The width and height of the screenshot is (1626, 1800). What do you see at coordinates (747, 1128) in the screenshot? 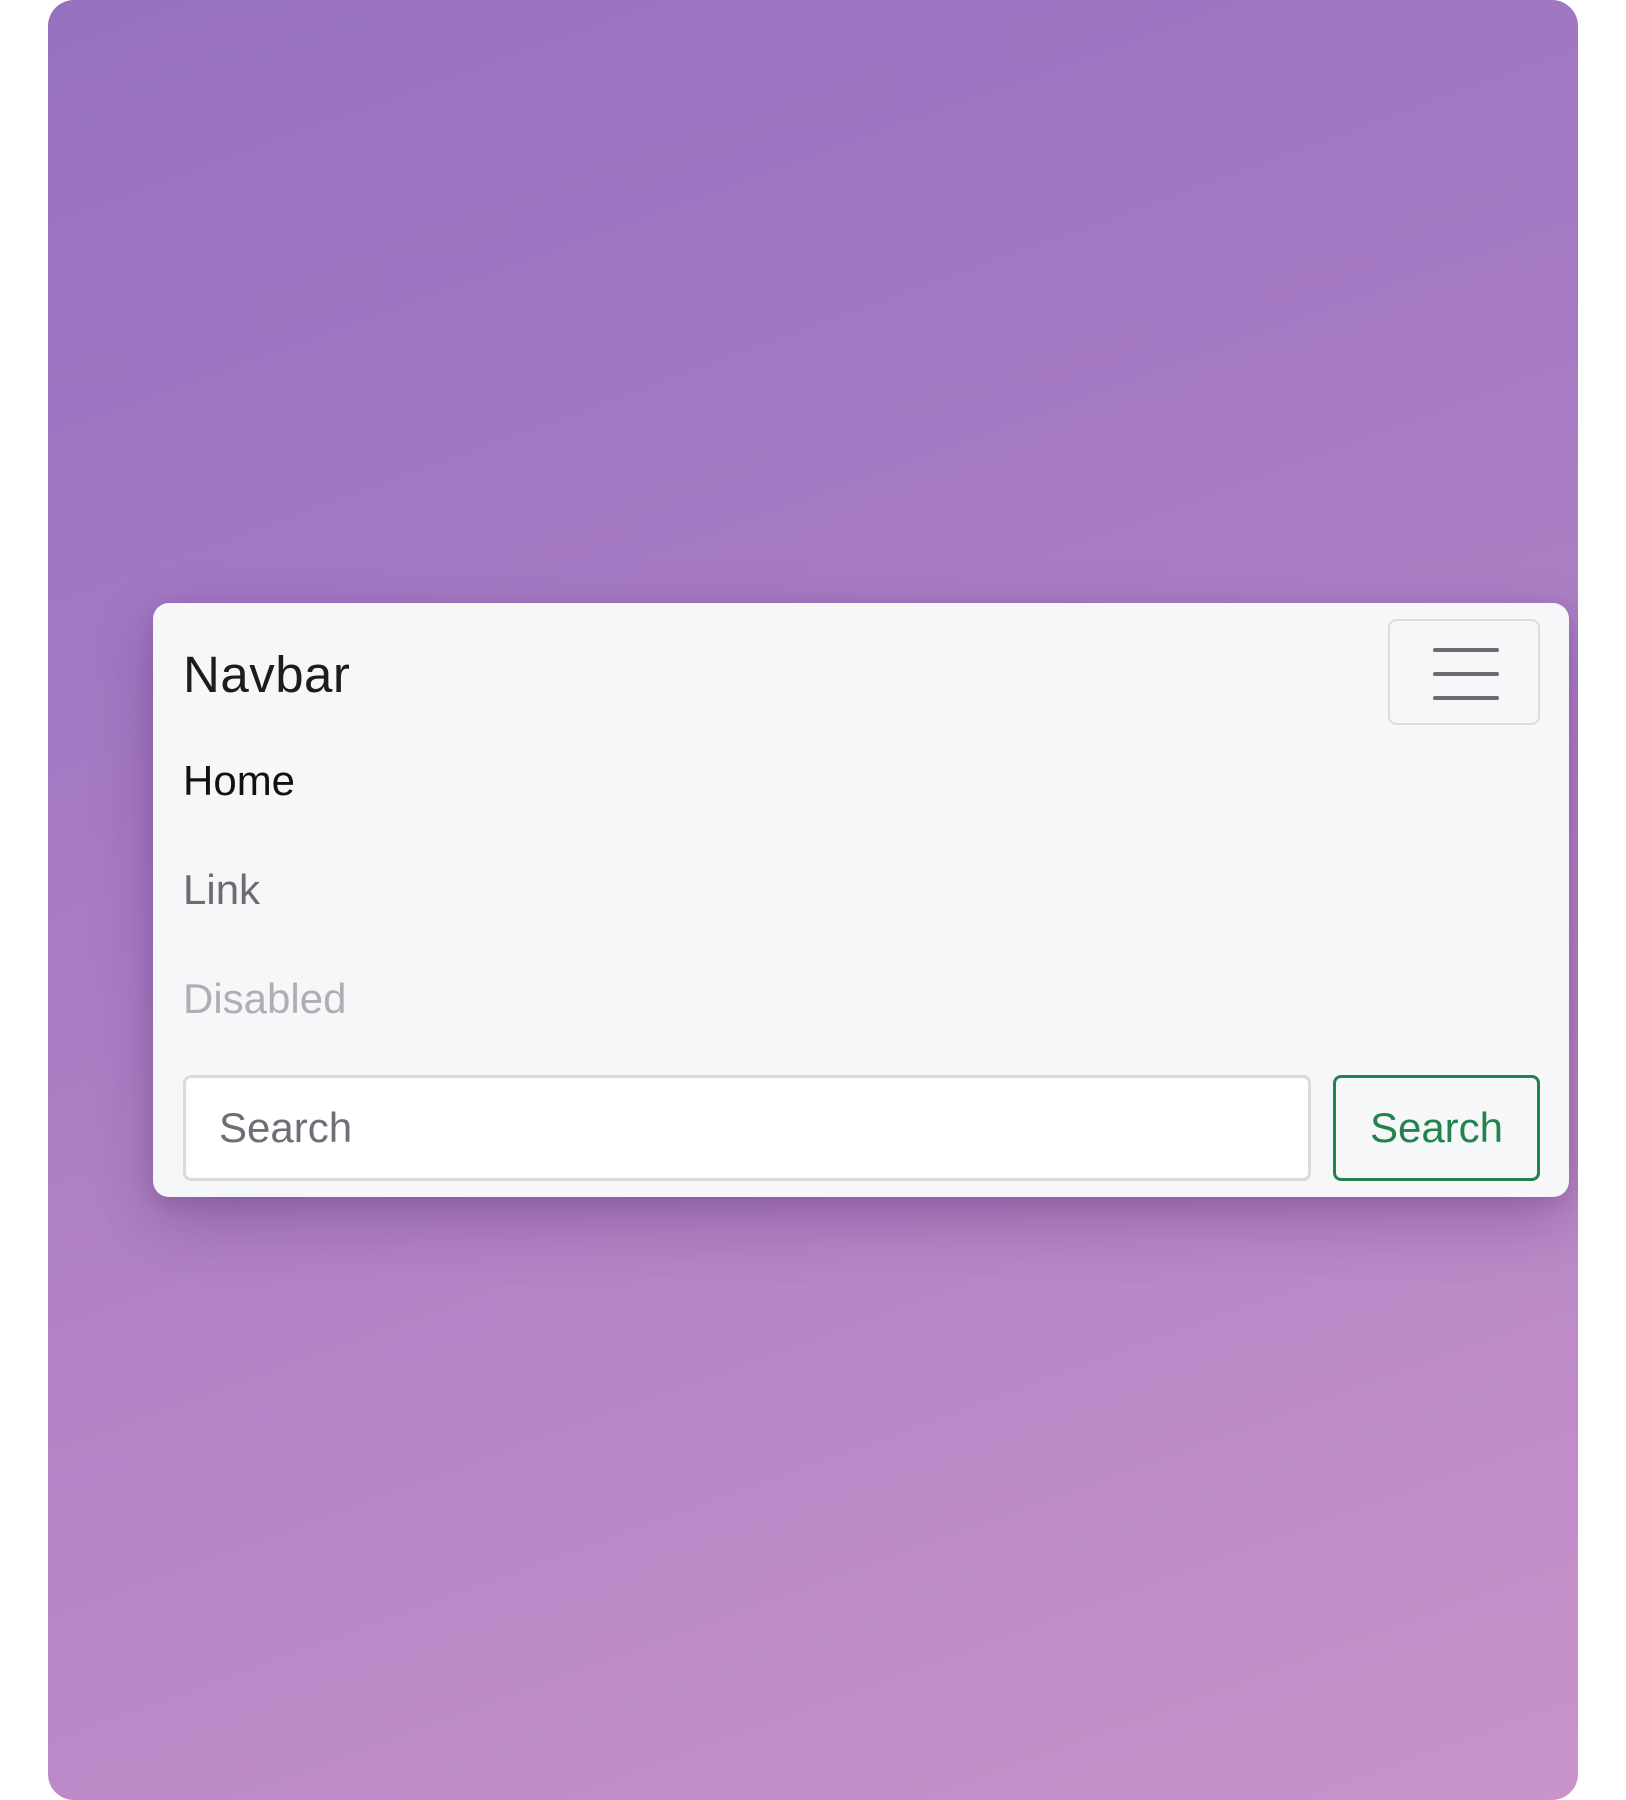
I see `search-input` at bounding box center [747, 1128].